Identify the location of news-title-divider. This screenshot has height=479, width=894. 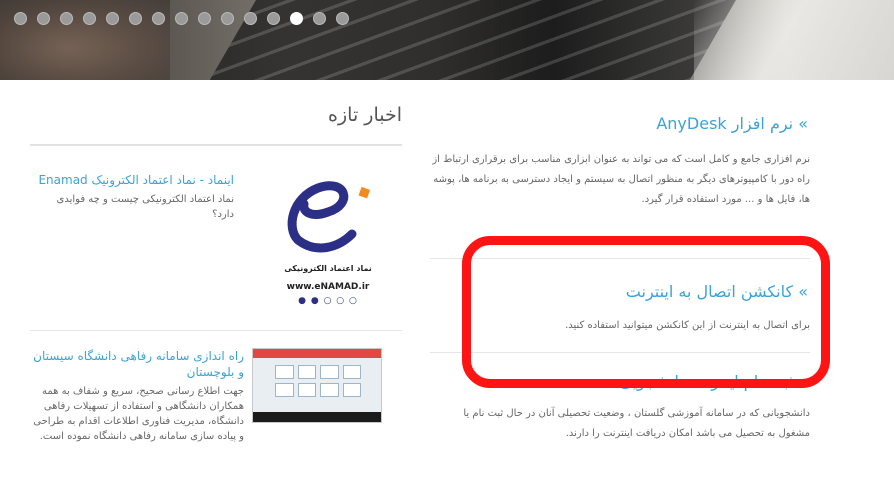
(216, 145).